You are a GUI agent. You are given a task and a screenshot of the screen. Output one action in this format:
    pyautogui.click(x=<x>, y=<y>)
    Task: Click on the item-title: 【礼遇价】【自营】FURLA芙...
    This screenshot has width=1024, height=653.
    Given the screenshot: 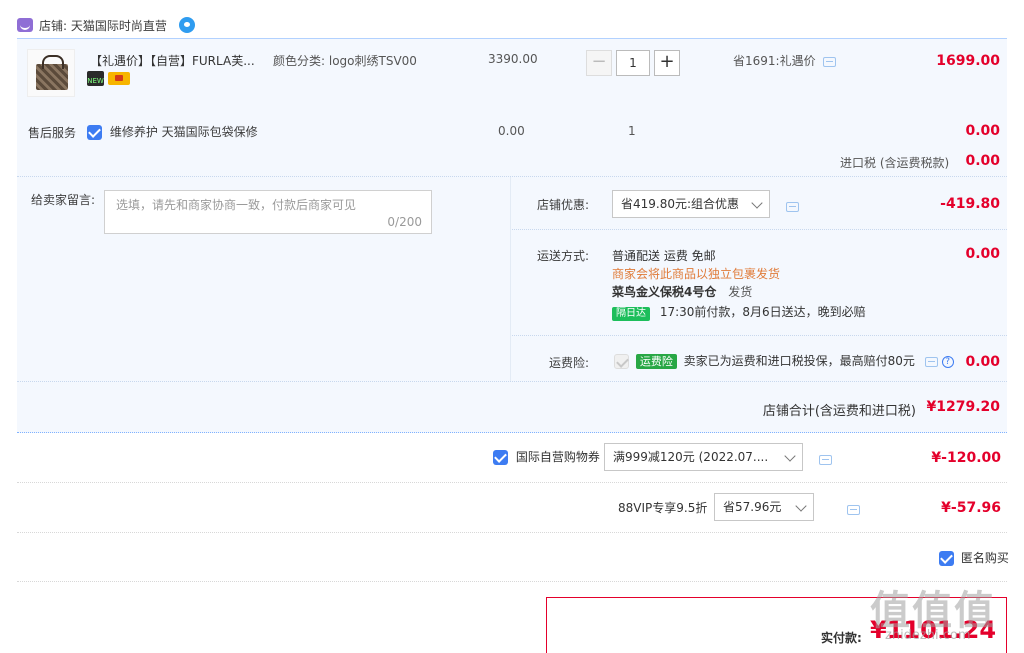 What is the action you would take?
    pyautogui.click(x=172, y=60)
    